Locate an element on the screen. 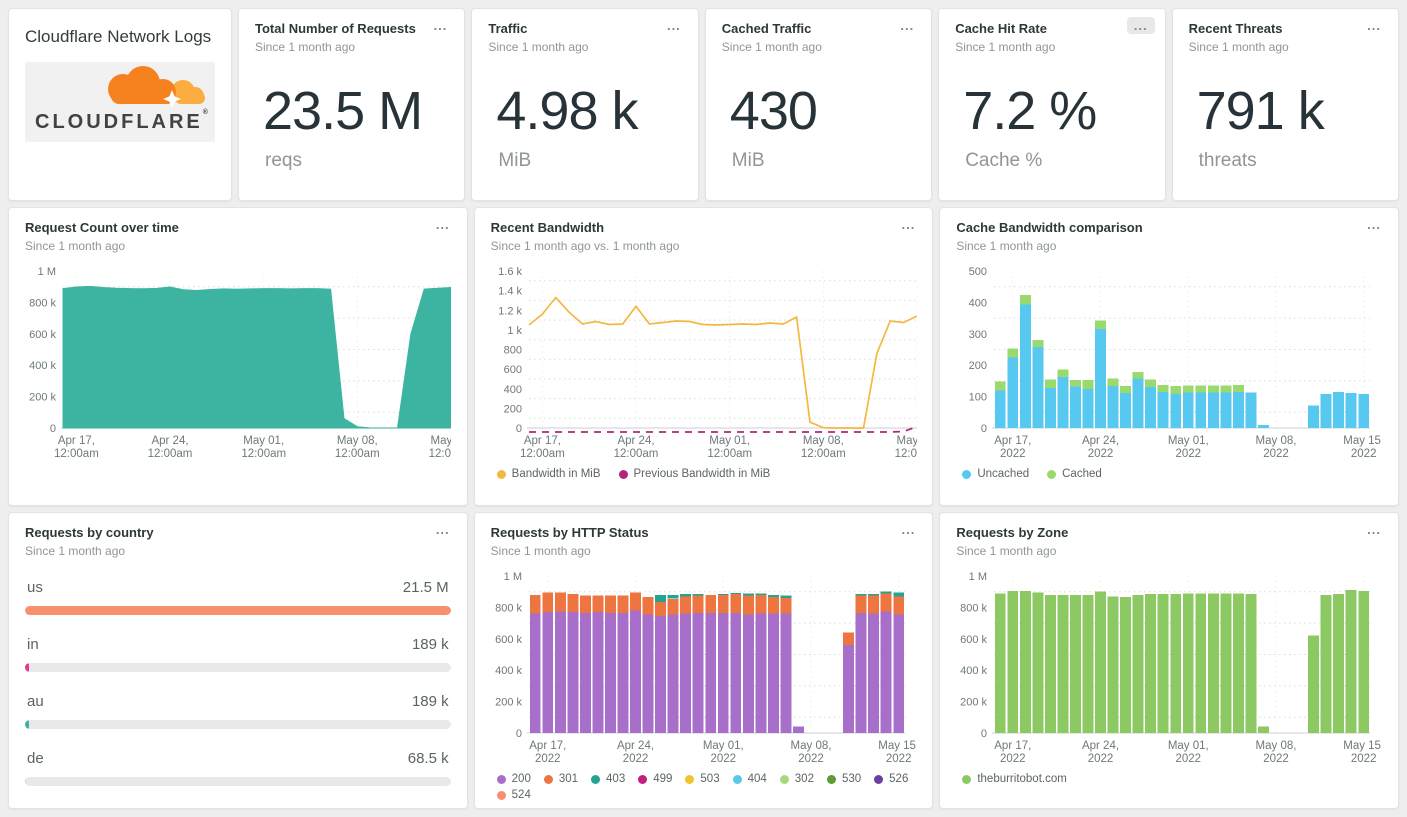 The image size is (1407, 817). legend-item: Uncached is located at coordinates (995, 474).